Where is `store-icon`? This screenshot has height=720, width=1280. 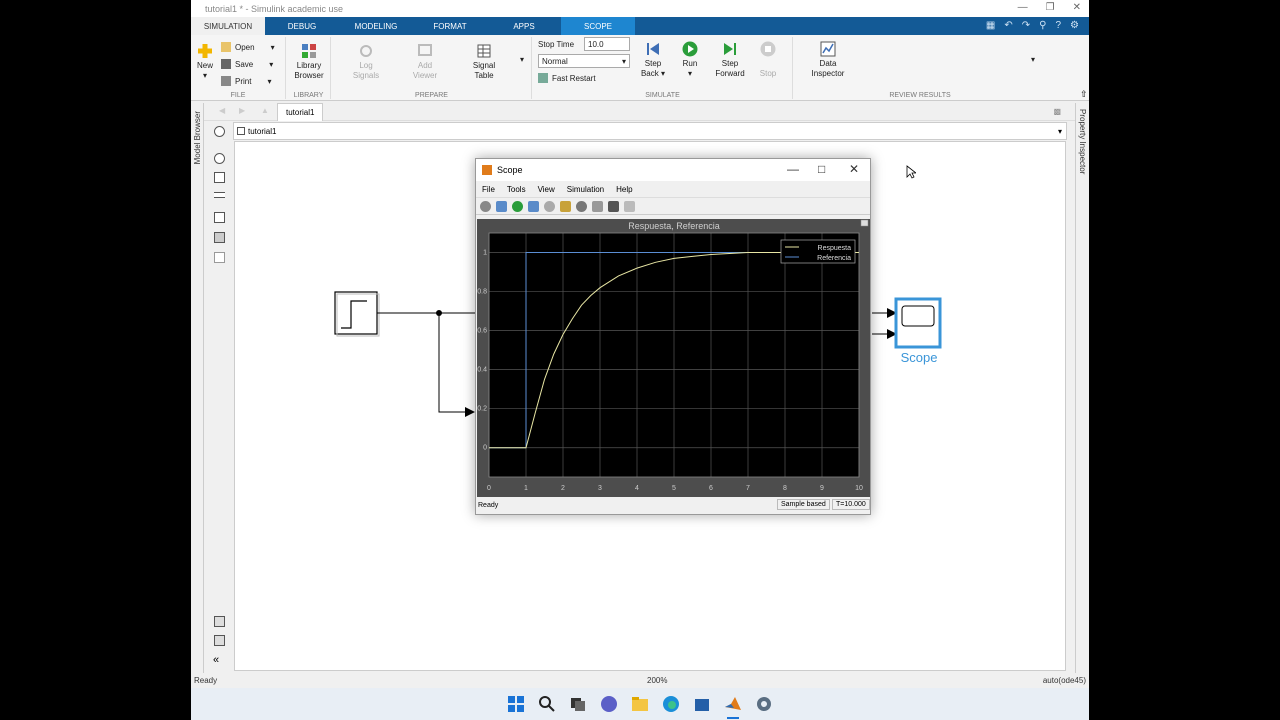
store-icon is located at coordinates (702, 704).